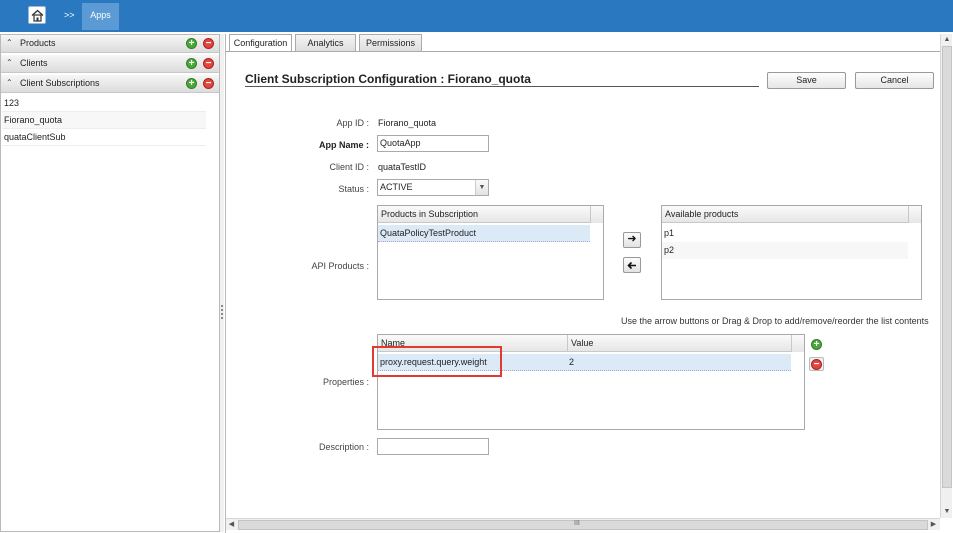  What do you see at coordinates (502, 86) in the screenshot?
I see `title-underline` at bounding box center [502, 86].